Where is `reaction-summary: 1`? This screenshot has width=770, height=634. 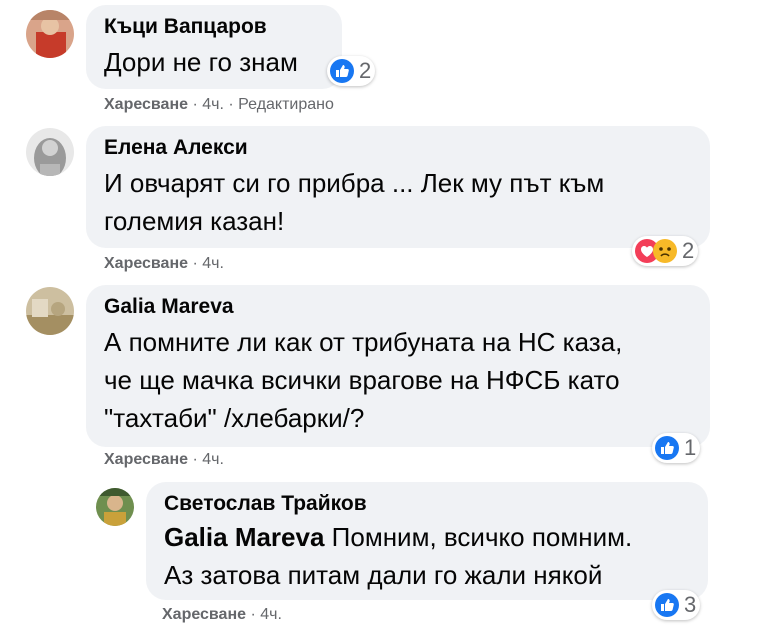
reaction-summary: 1 is located at coordinates (676, 448).